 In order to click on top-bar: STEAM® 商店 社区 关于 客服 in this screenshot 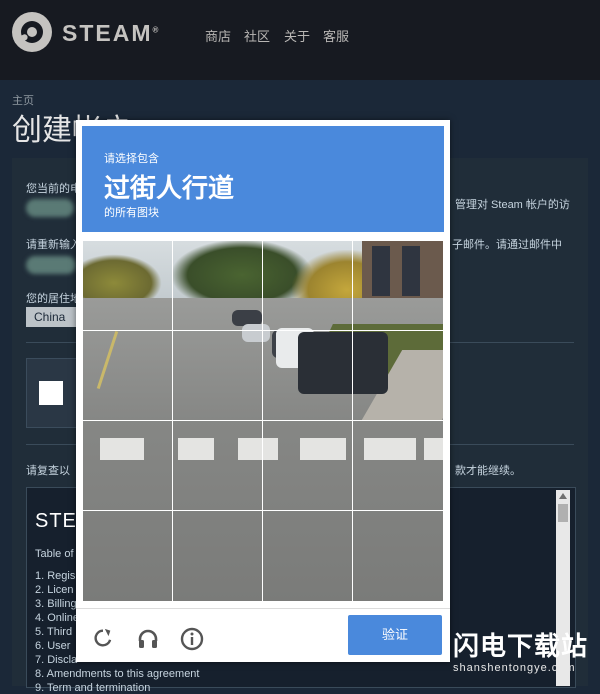, I will do `click(300, 40)`.